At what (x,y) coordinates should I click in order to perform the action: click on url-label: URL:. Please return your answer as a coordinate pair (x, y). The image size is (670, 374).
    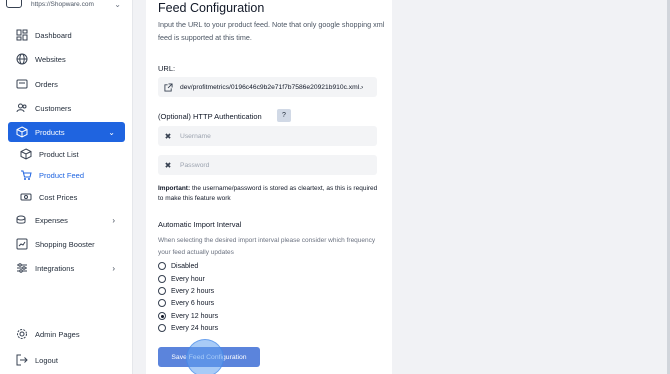
    Looking at the image, I should click on (167, 68).